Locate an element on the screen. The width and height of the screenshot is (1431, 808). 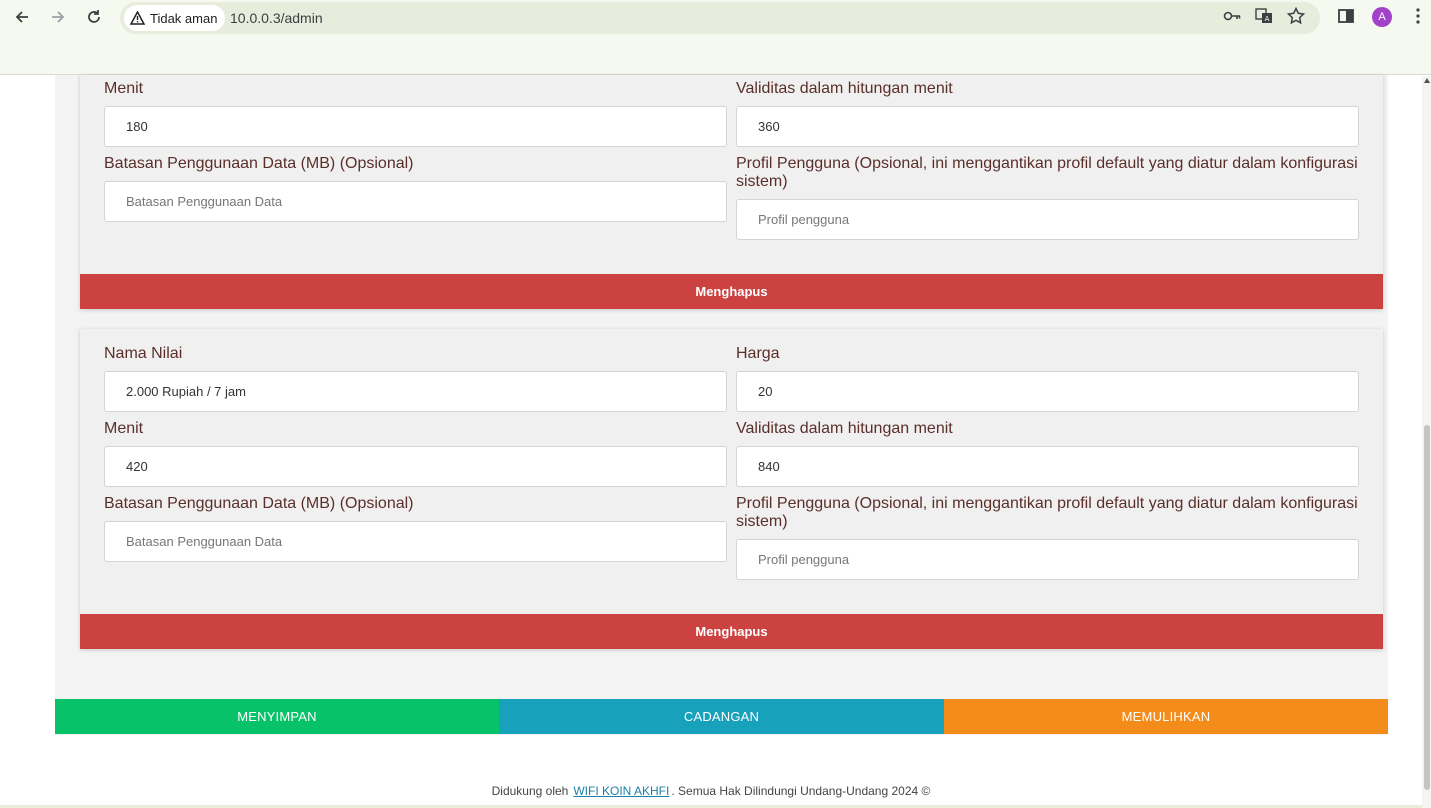
back-icon is located at coordinates (22, 17).